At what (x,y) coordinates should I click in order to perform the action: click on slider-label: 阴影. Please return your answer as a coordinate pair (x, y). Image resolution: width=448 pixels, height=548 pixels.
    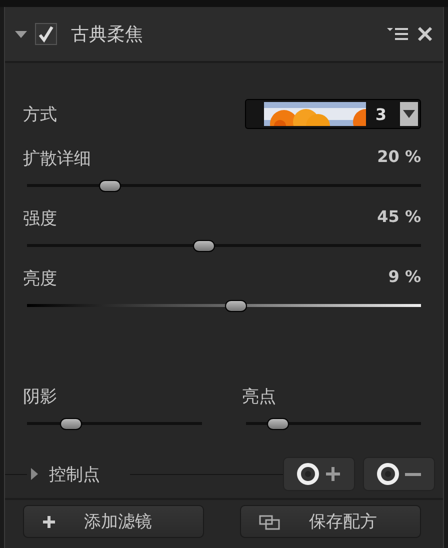
    Looking at the image, I should click on (40, 397).